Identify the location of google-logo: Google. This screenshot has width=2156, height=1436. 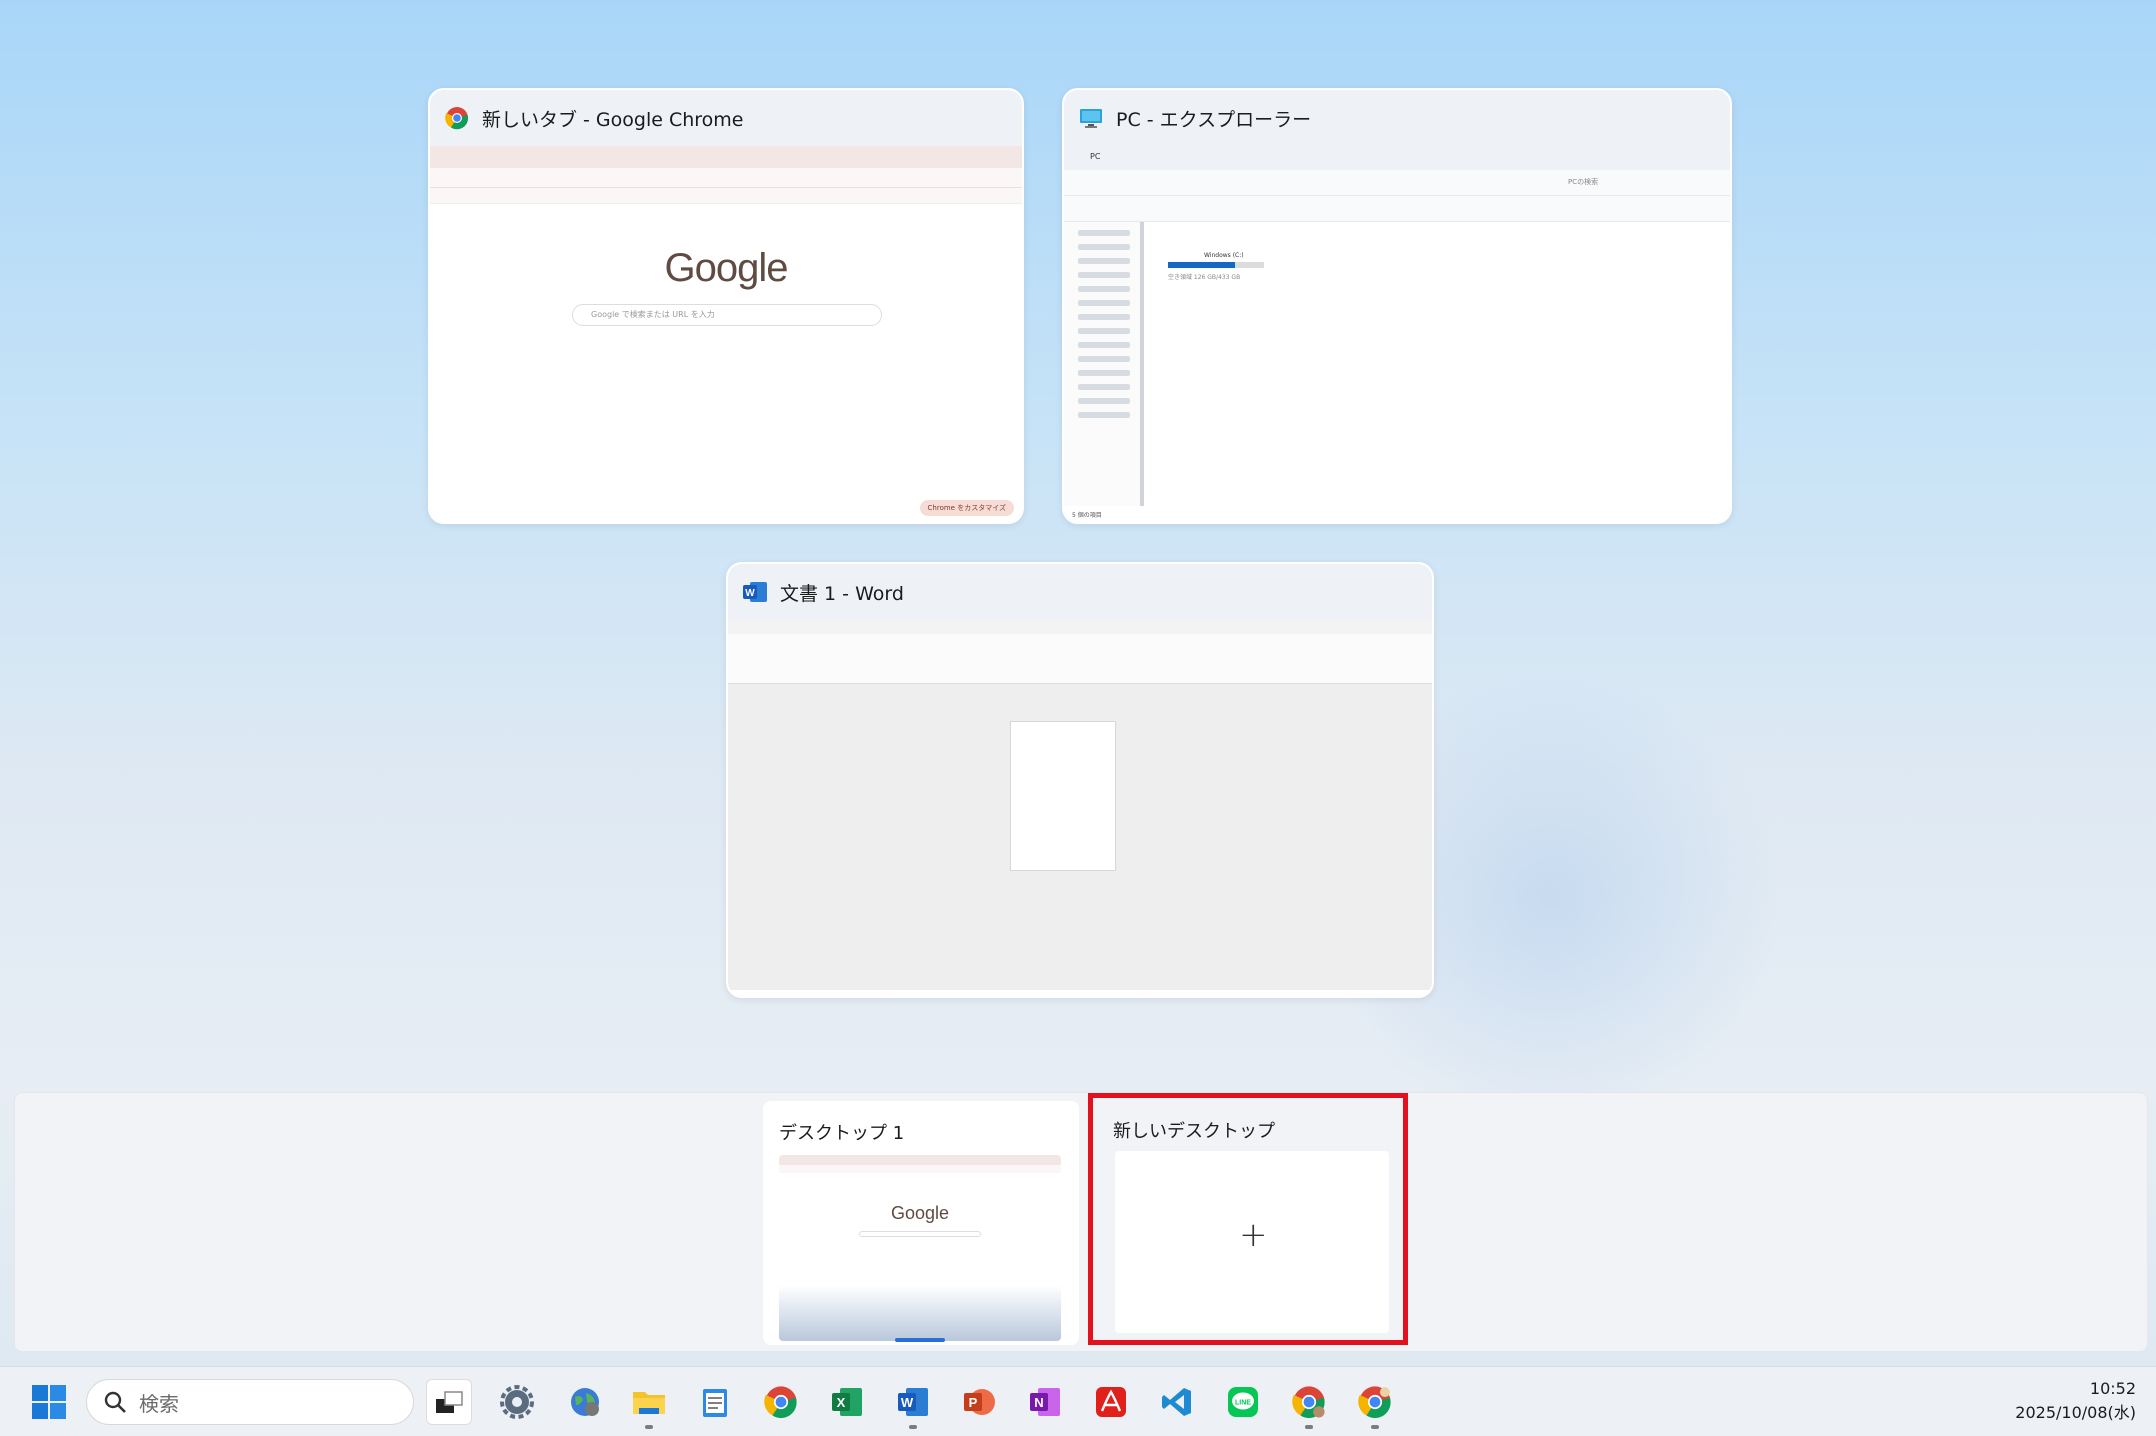
(726, 268).